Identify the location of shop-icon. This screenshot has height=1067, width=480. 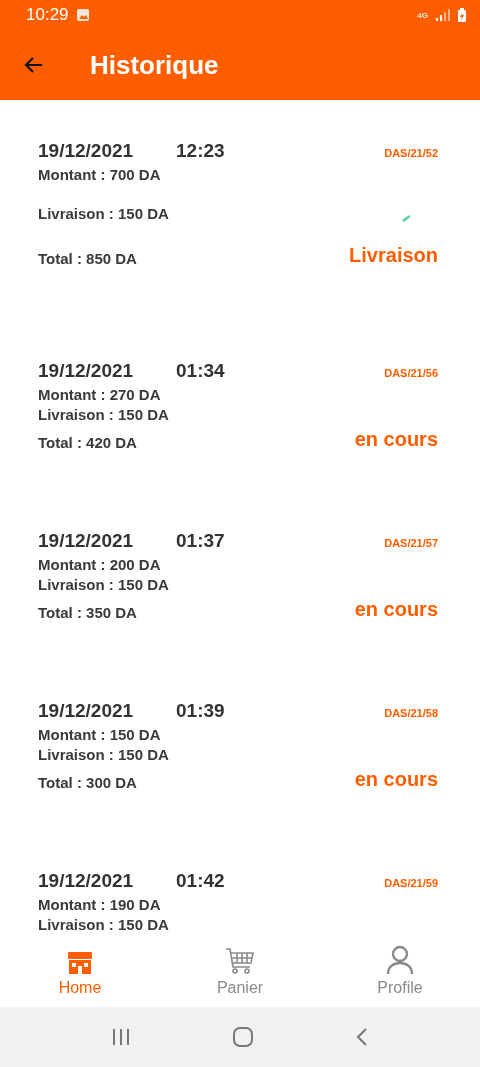
(80, 963).